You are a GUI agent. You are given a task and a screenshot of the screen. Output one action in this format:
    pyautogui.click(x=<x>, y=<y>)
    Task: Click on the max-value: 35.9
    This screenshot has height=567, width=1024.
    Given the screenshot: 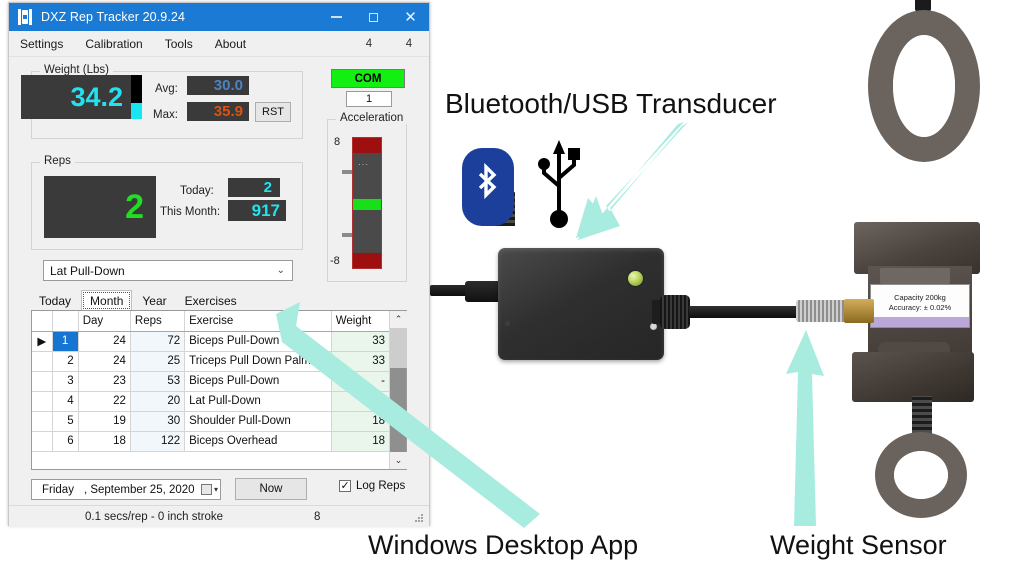 What is the action you would take?
    pyautogui.click(x=218, y=111)
    